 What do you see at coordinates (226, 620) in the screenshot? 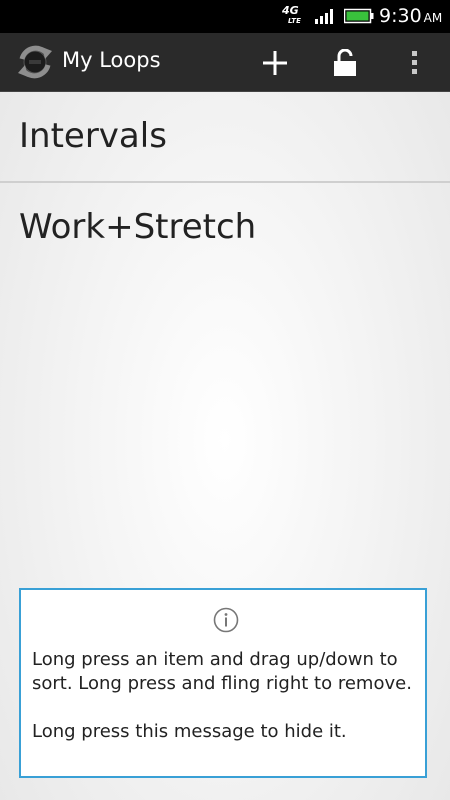
I see `info-icon` at bounding box center [226, 620].